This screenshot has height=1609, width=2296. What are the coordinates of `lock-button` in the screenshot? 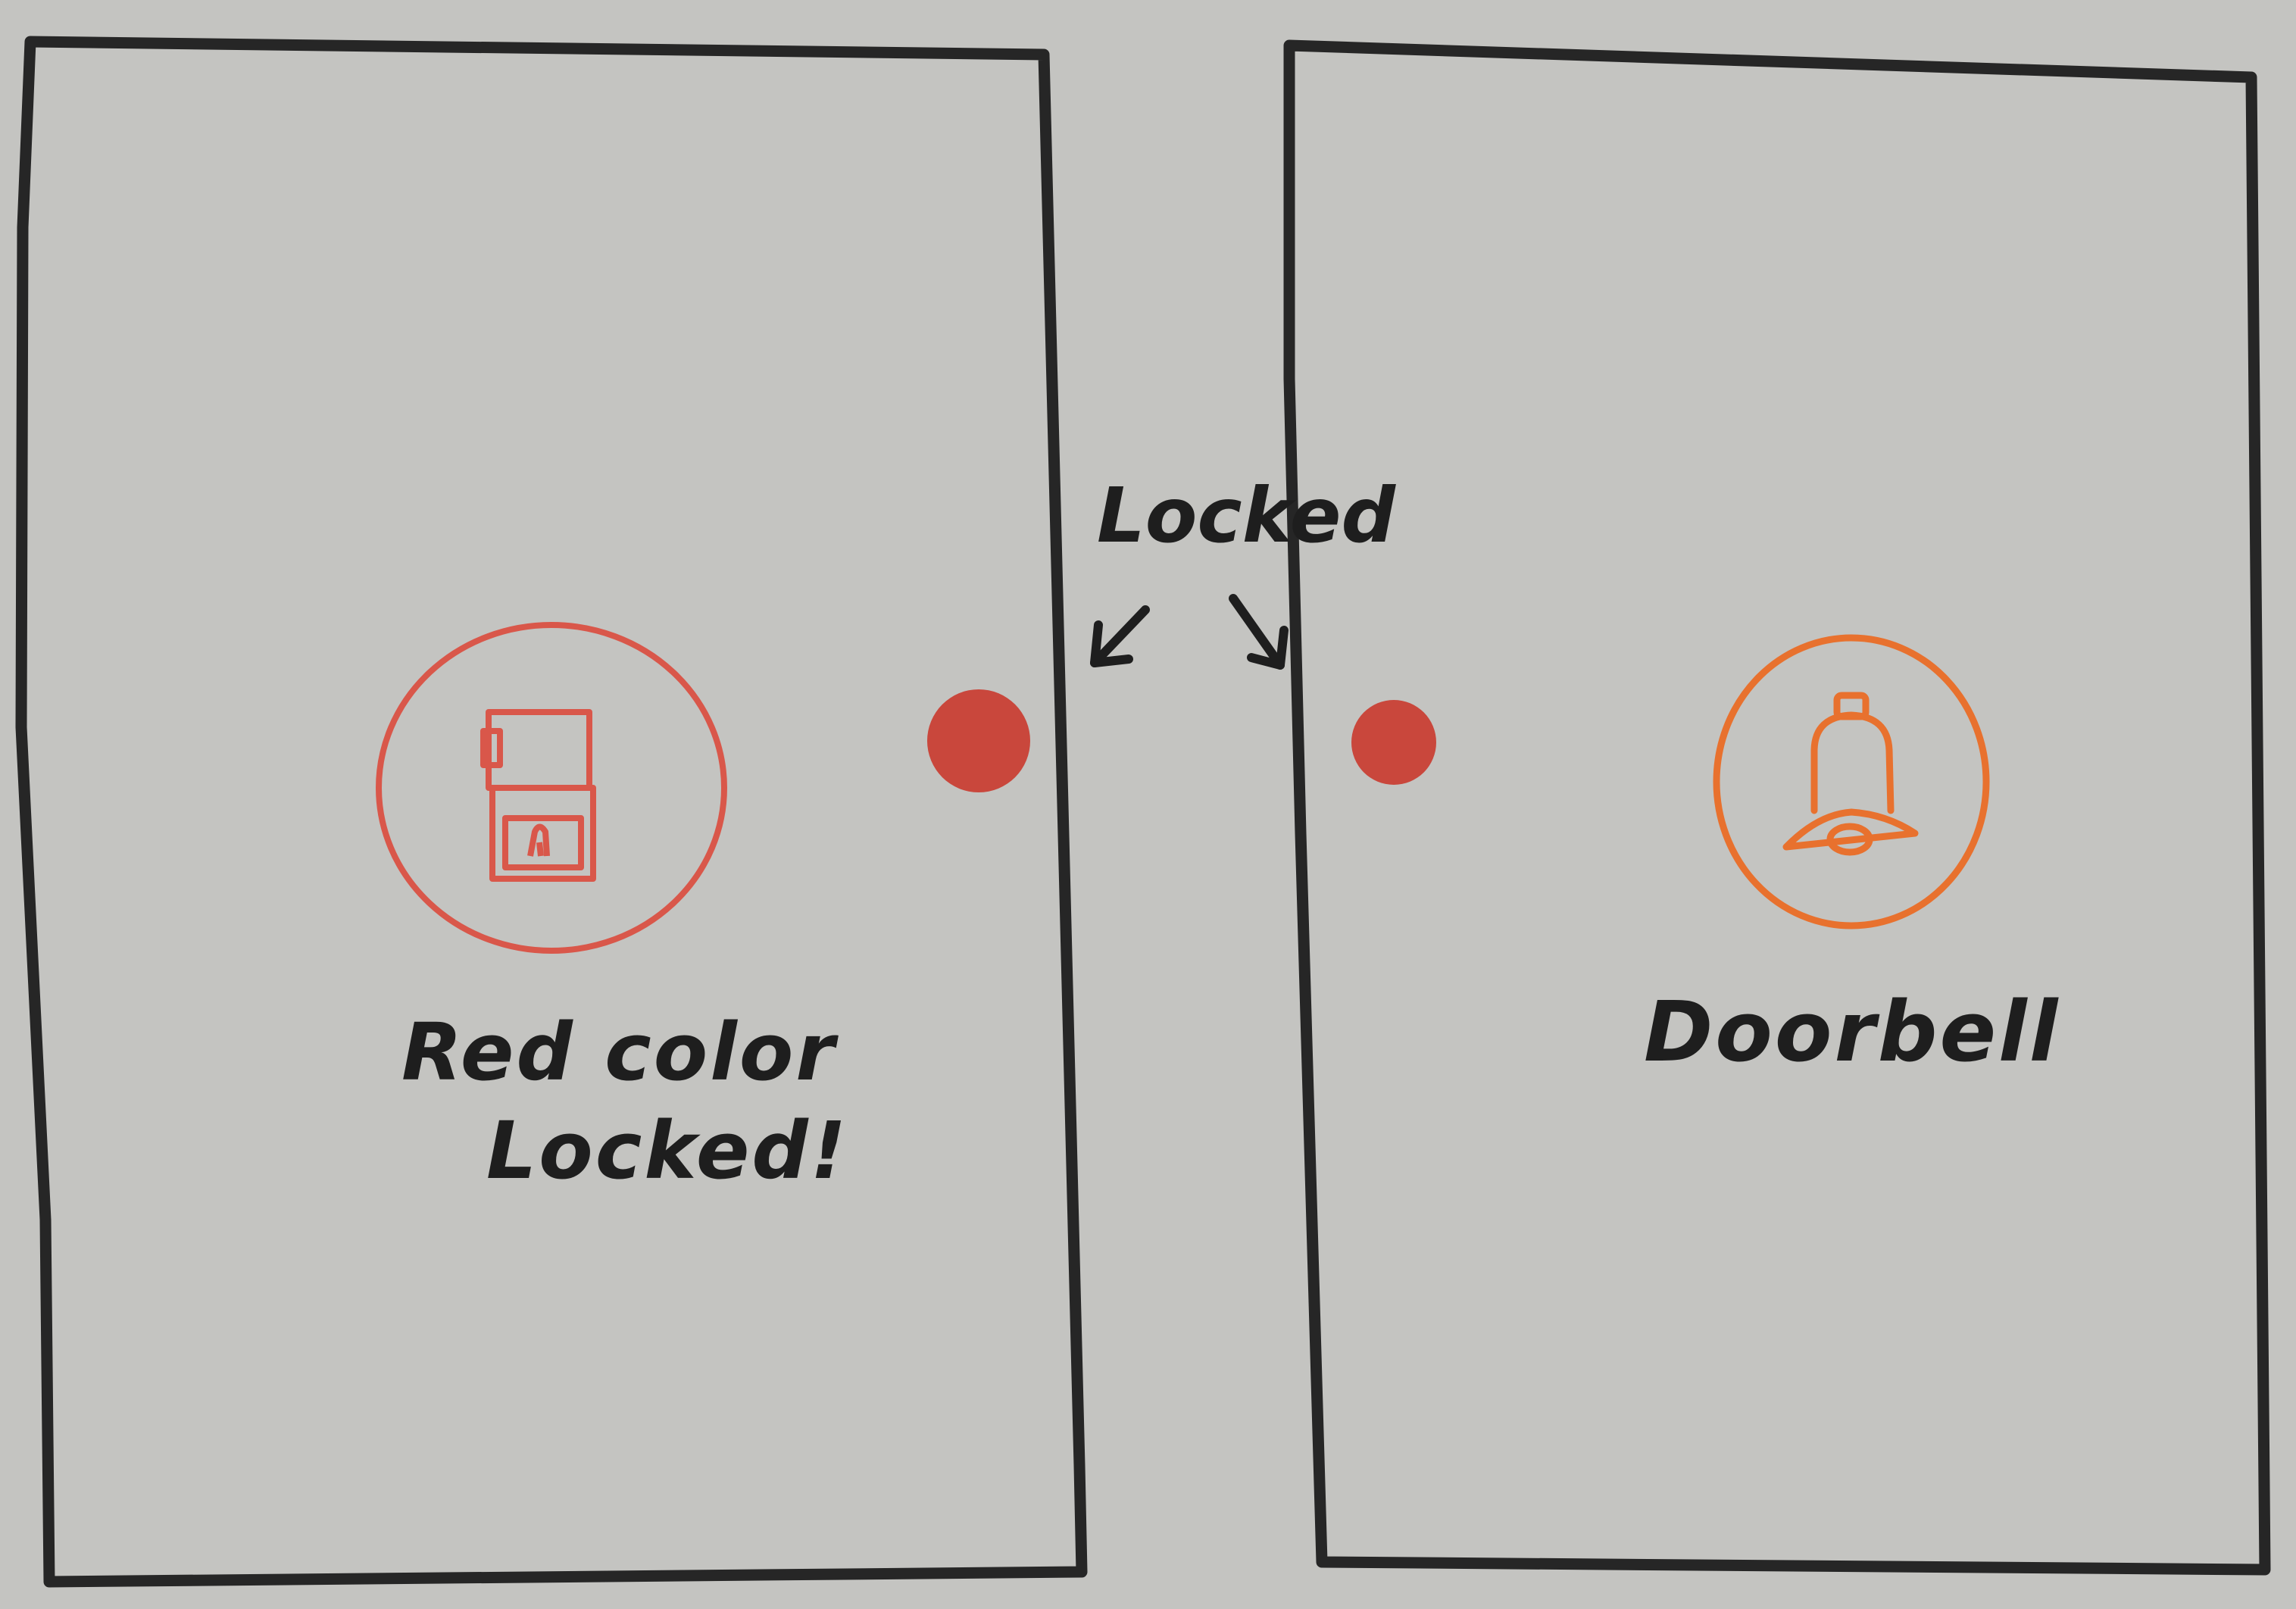 It's located at (551, 788).